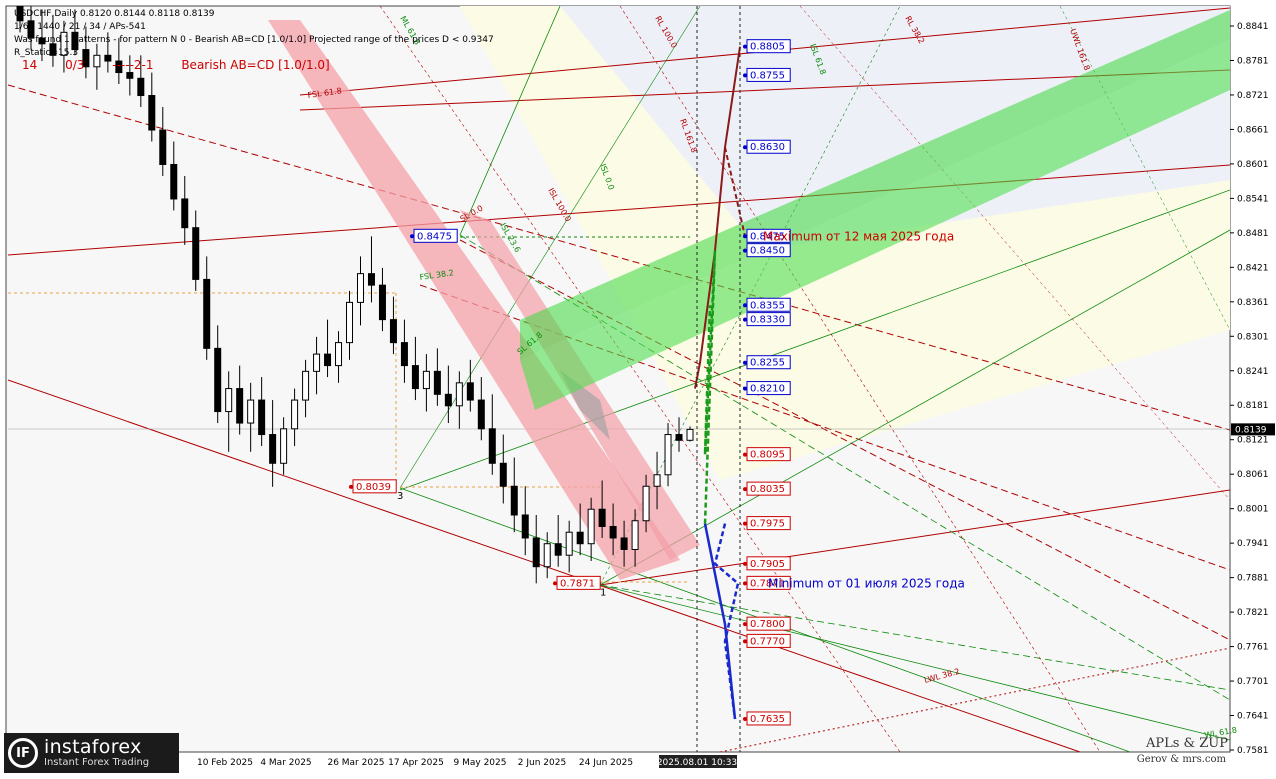 The image size is (1276, 779). I want to click on y-tick-label: 0.7881, so click(1253, 579).